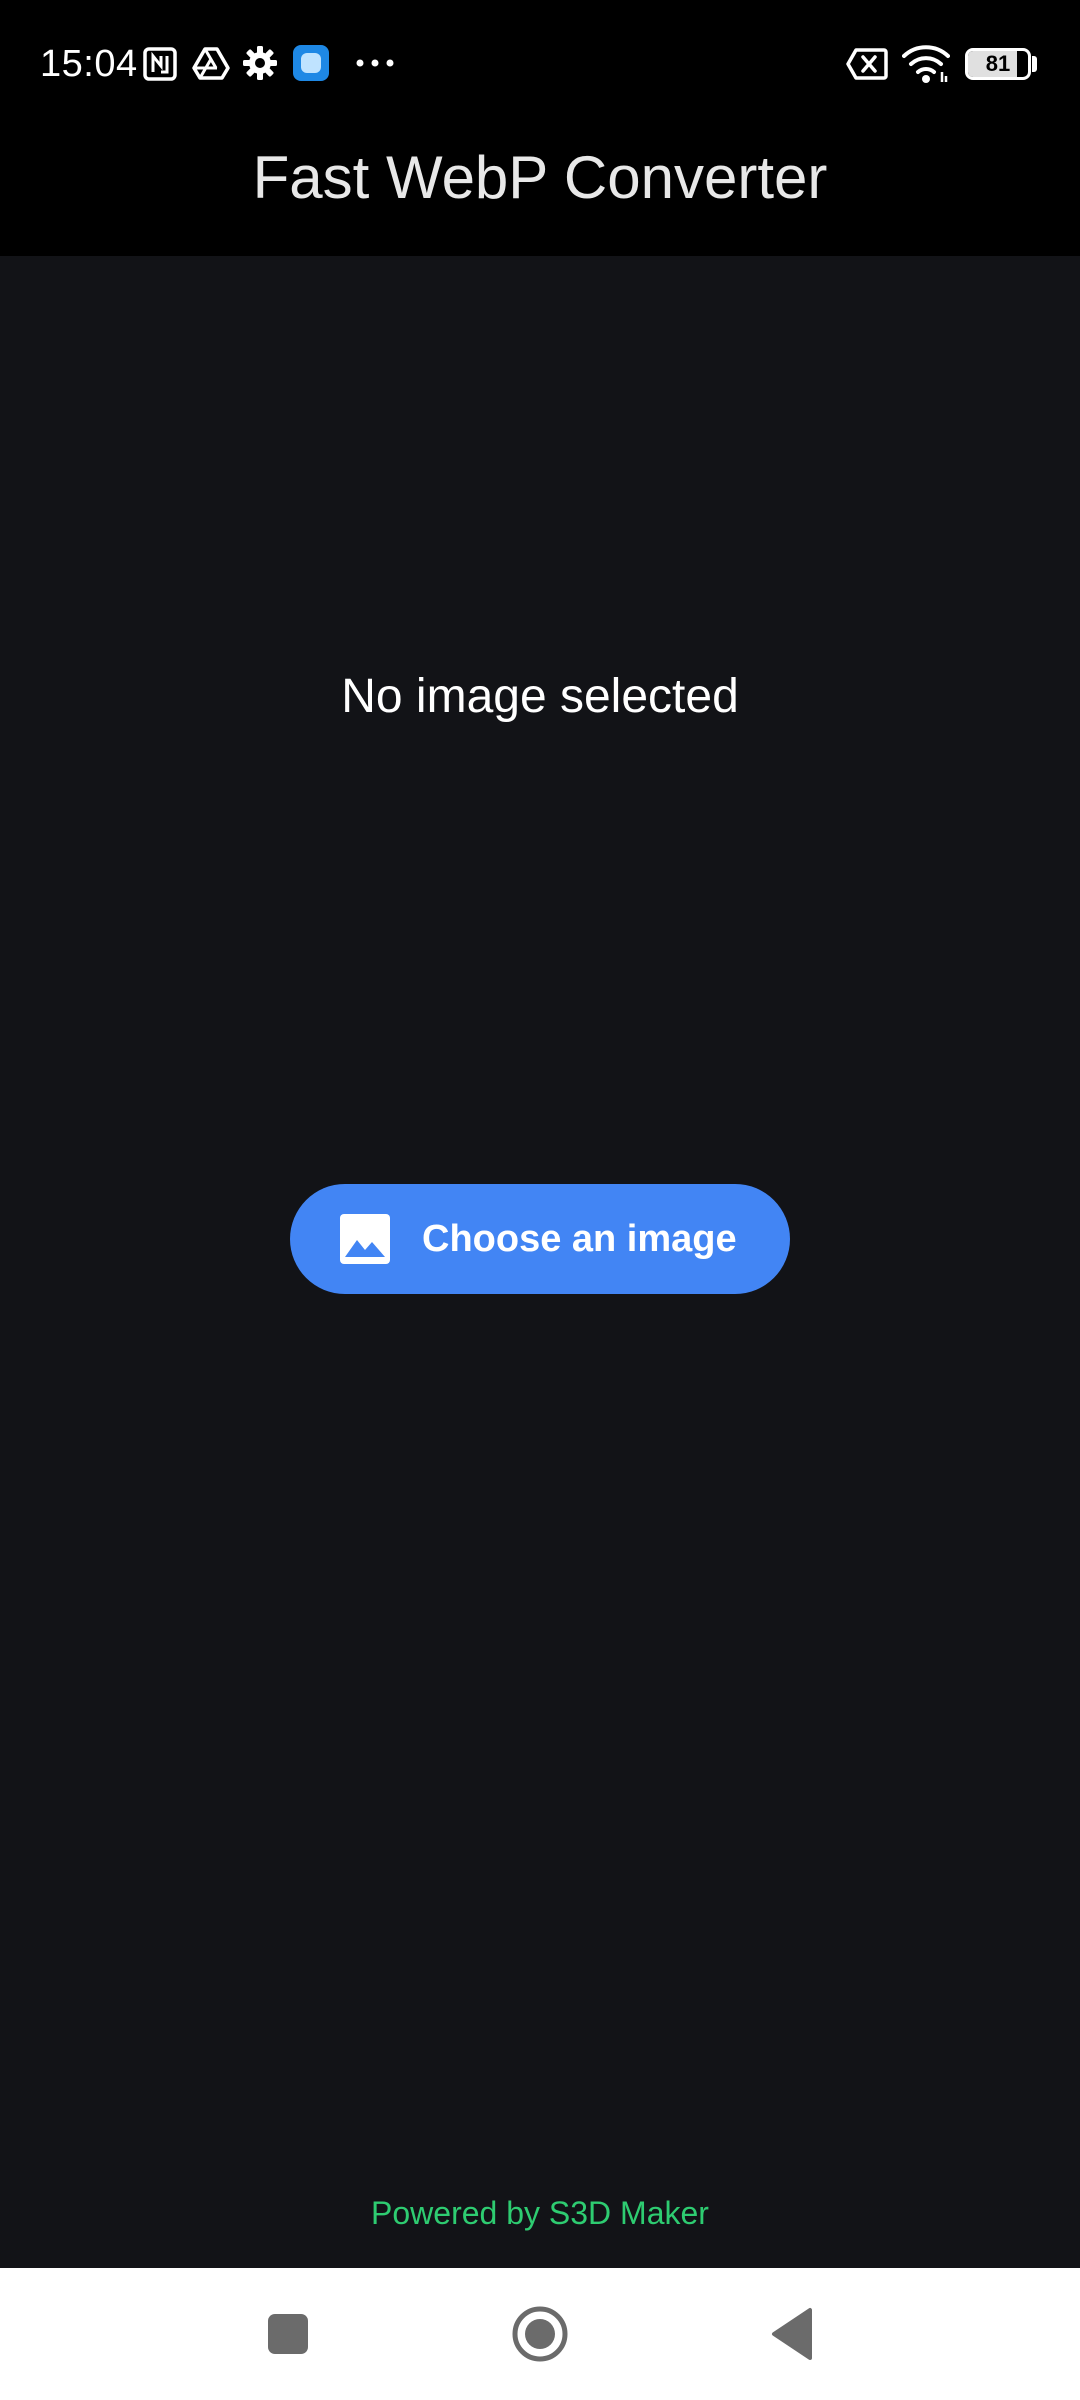 The width and height of the screenshot is (1080, 2400). Describe the element at coordinates (926, 64) in the screenshot. I see `wifi-icon` at that location.